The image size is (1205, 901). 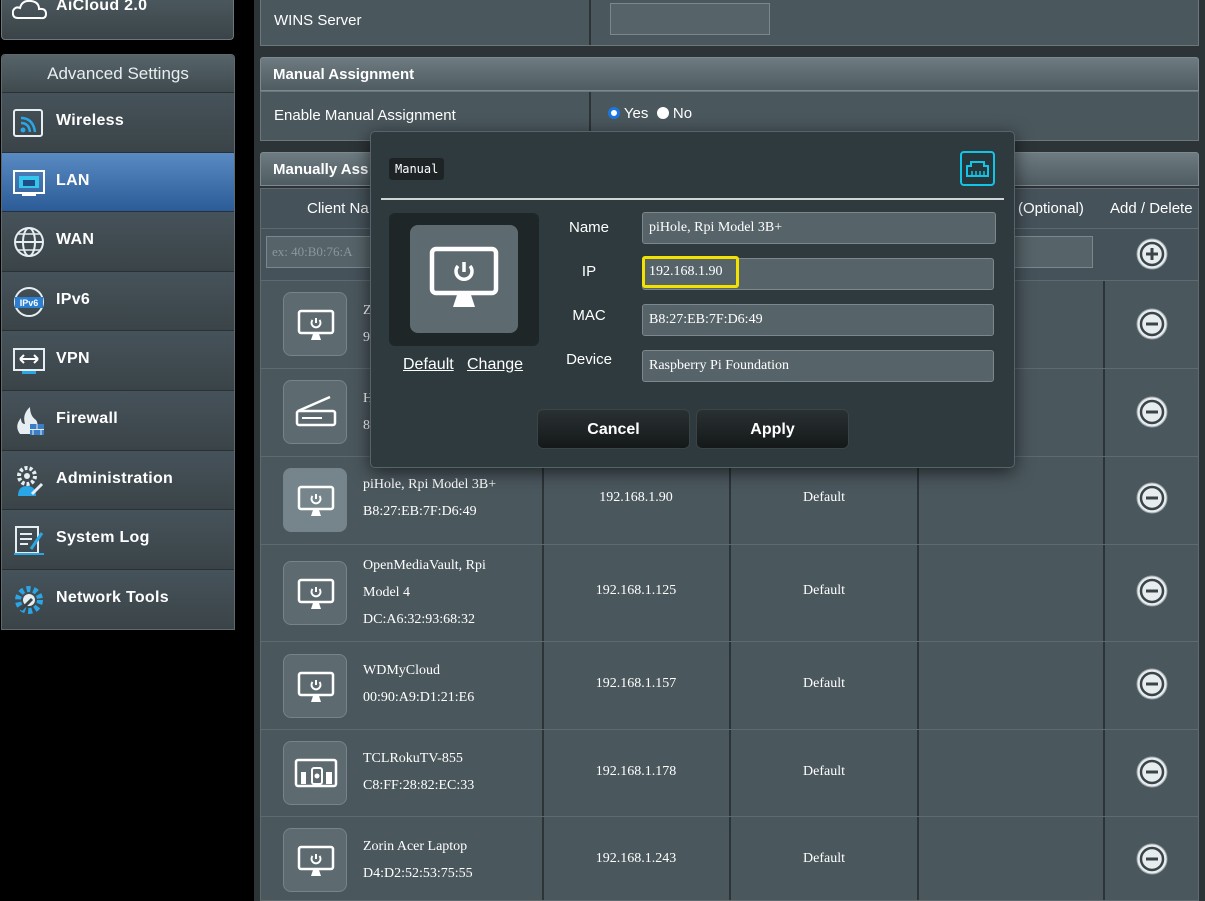 I want to click on ipv6-icon: IPv6, so click(x=29, y=301).